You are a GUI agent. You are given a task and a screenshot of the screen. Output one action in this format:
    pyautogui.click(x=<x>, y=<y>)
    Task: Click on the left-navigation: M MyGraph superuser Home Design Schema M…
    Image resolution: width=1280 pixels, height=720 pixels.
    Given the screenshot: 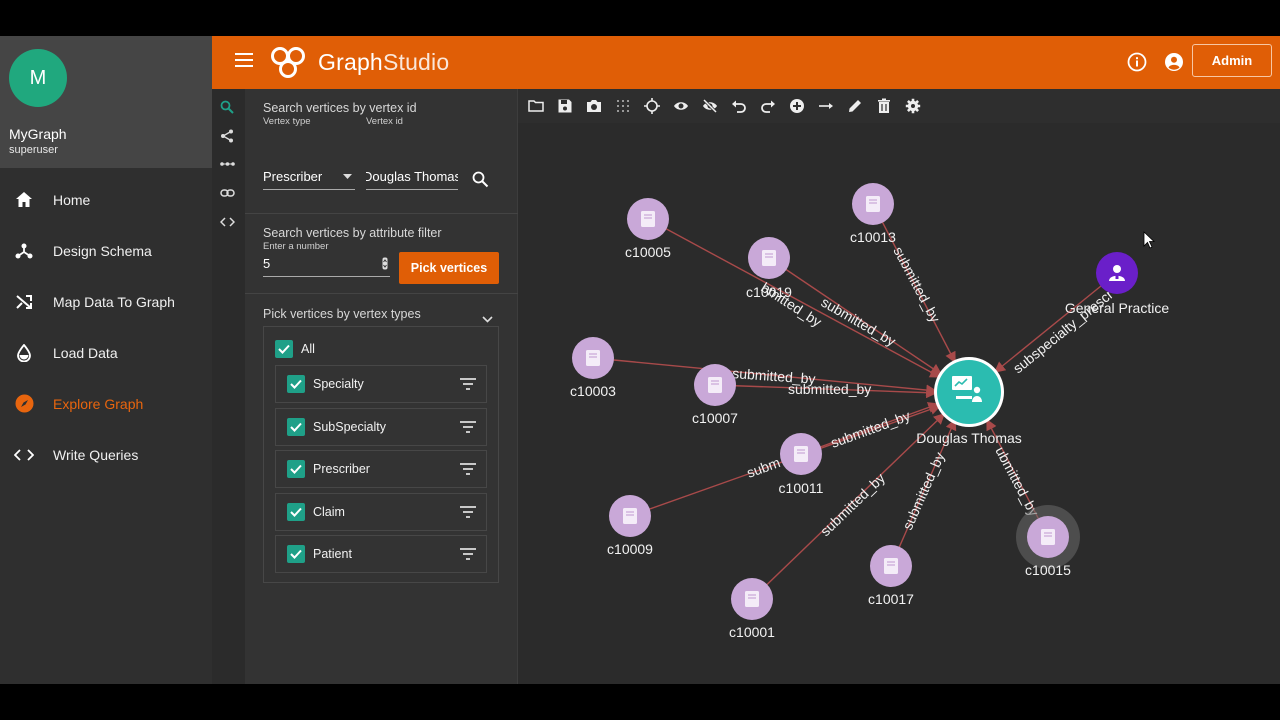 What is the action you would take?
    pyautogui.click(x=106, y=360)
    